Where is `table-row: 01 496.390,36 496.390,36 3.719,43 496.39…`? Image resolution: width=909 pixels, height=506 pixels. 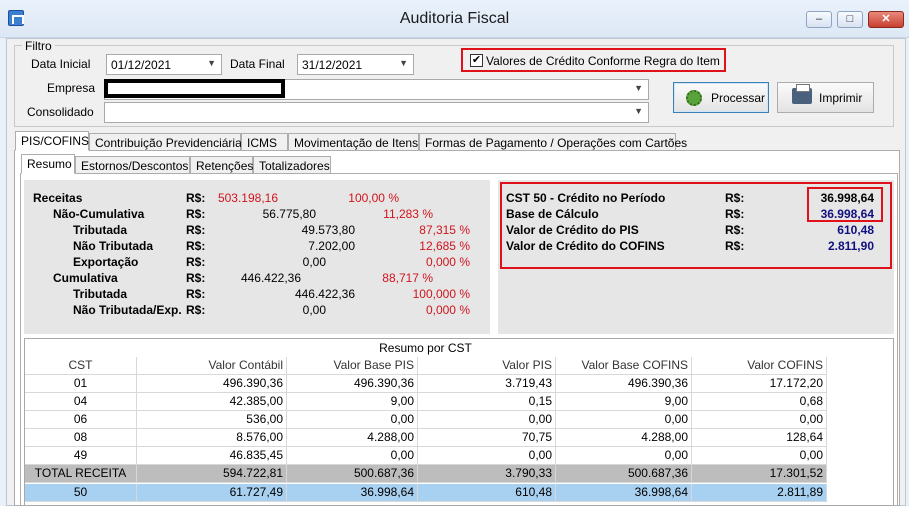 table-row: 01 496.390,36 496.390,36 3.719,43 496.39… is located at coordinates (426, 384).